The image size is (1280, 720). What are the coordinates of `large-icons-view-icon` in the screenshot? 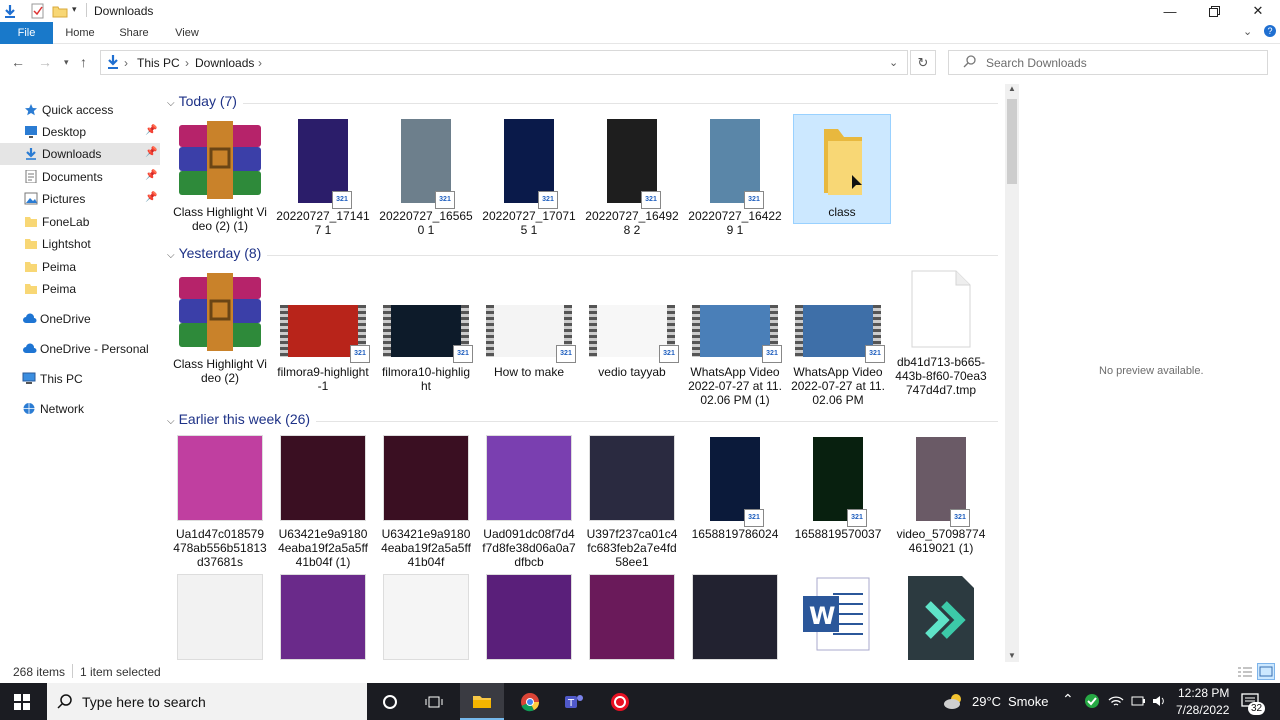 It's located at (1266, 671).